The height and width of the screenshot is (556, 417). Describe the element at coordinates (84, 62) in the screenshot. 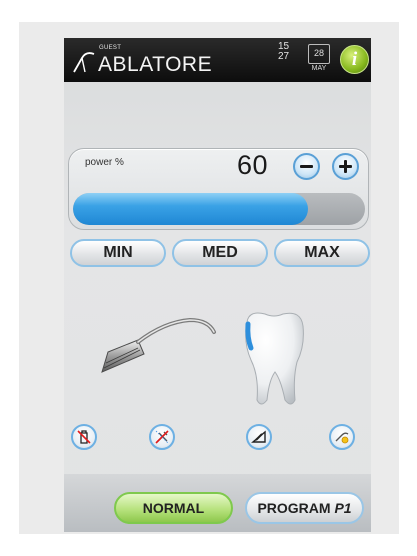

I see `scaler-logo-icon` at that location.